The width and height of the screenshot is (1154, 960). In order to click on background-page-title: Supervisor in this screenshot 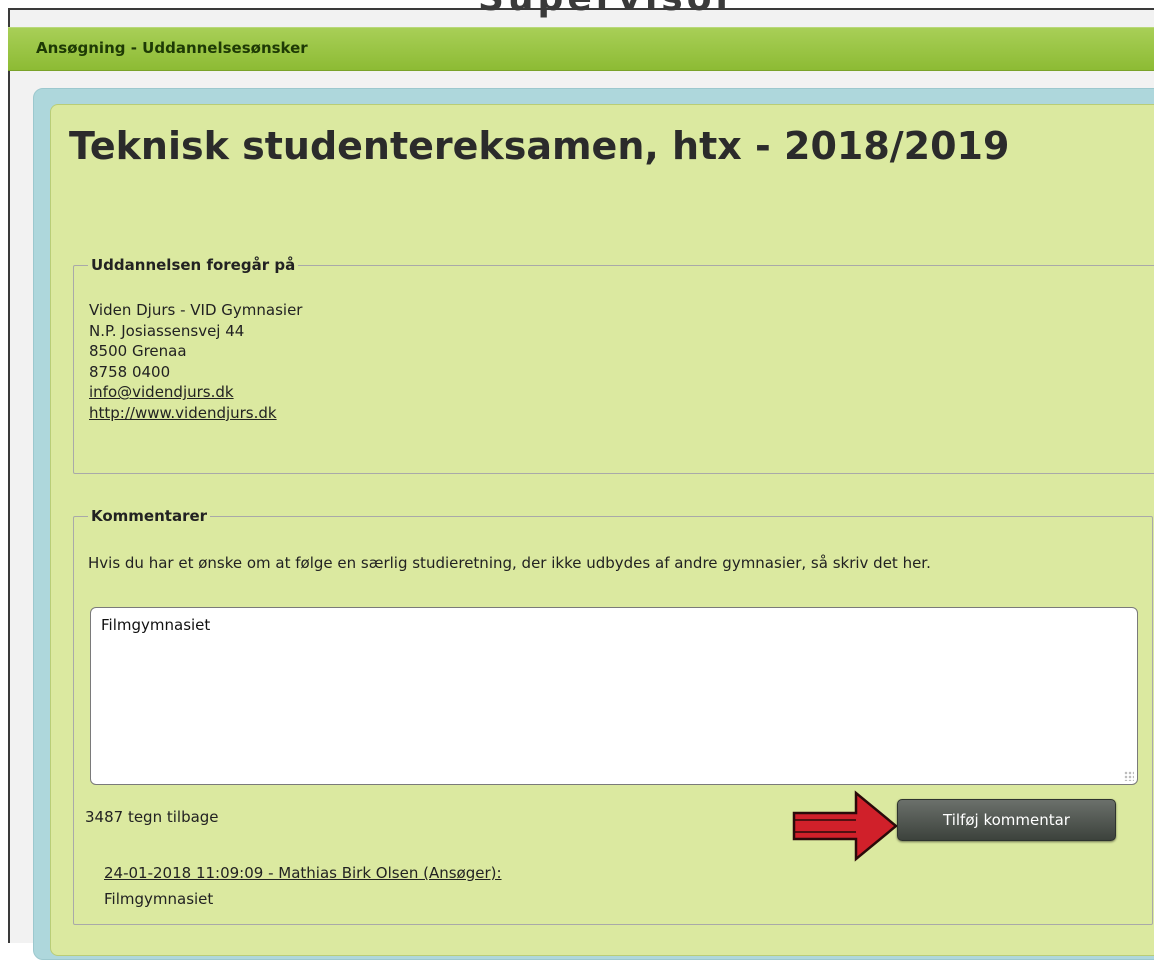, I will do `click(607, 9)`.